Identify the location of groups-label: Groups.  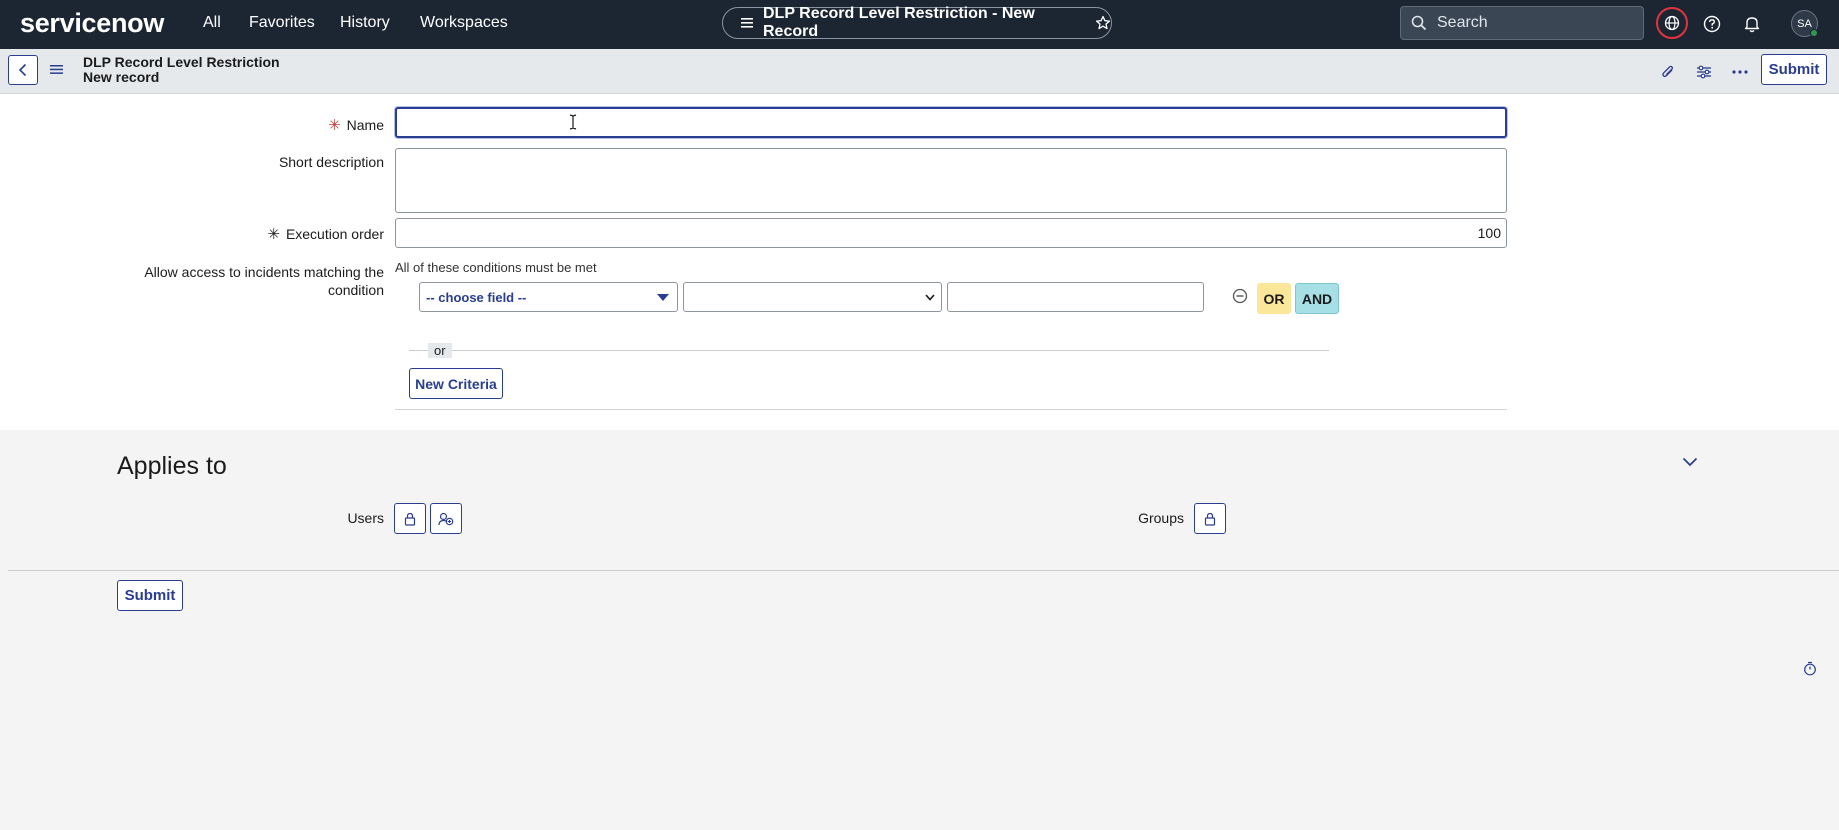
(1161, 518).